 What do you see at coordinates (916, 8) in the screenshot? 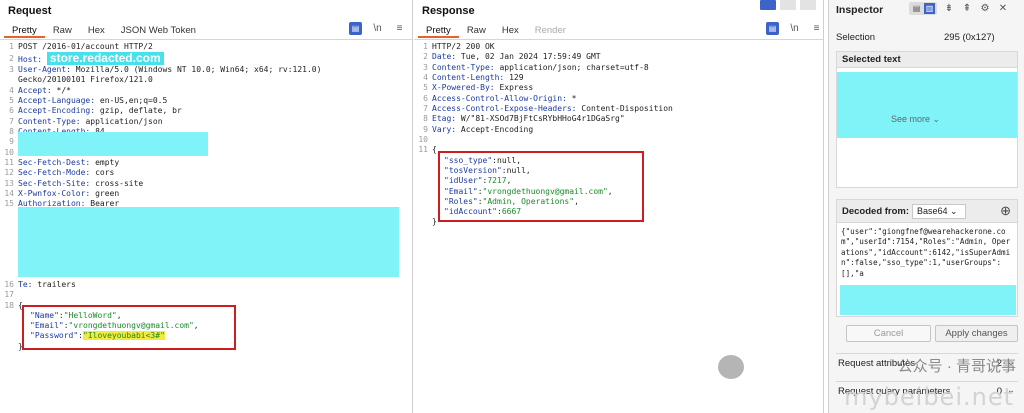
I see `list-view-icon: ▤` at bounding box center [916, 8].